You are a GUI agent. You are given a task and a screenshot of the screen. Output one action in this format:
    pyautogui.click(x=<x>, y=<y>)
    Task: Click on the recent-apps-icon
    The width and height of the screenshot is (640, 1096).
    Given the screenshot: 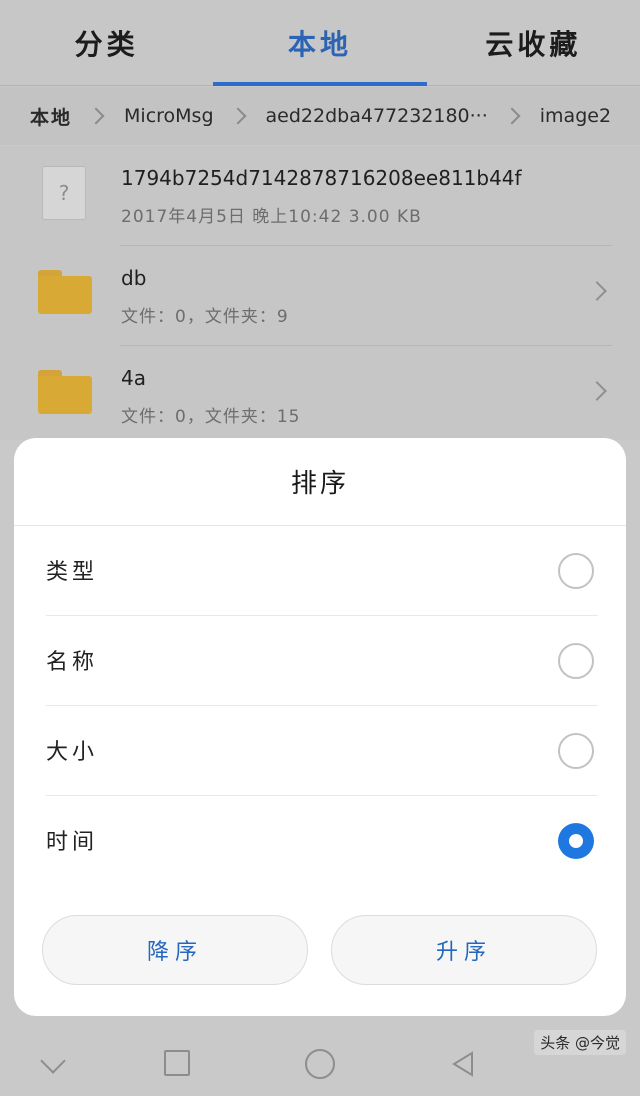 What is the action you would take?
    pyautogui.click(x=177, y=1063)
    